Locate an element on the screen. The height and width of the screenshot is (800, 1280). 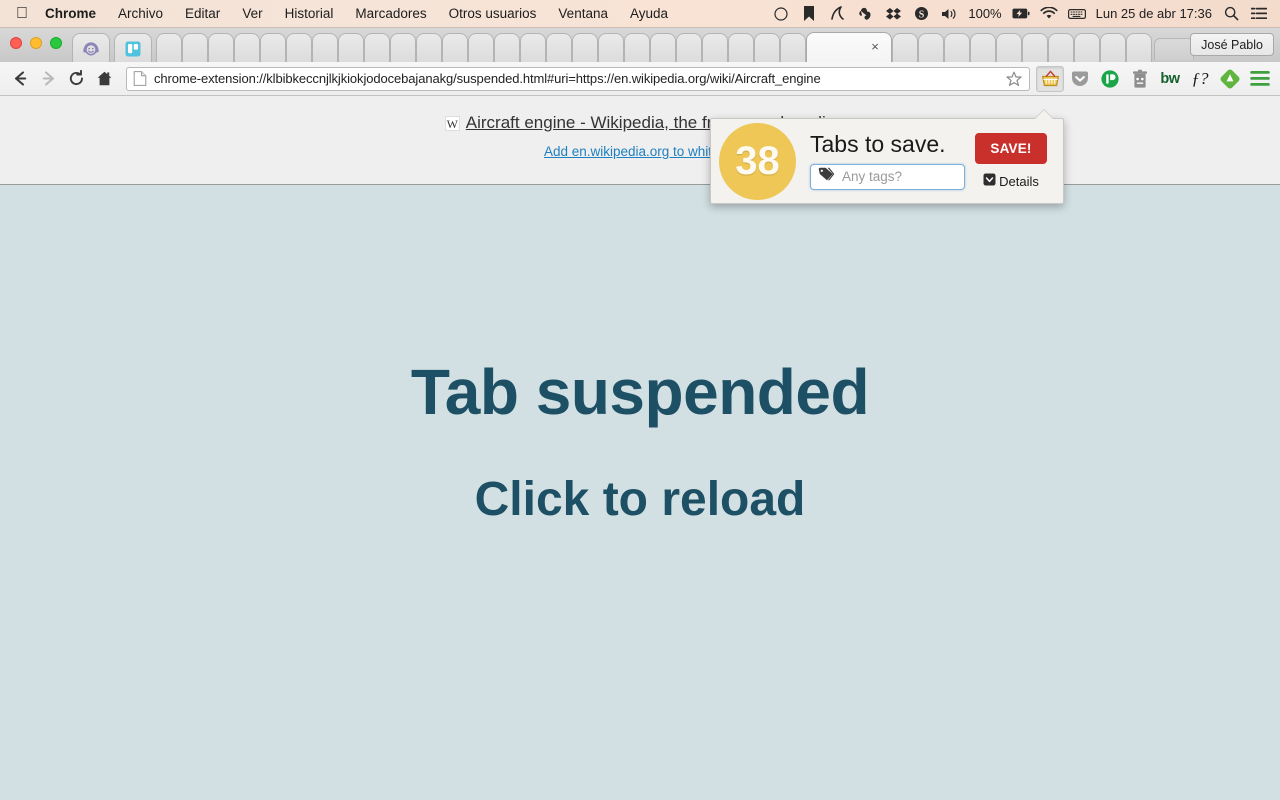
back-arrow-icon is located at coordinates (20, 79).